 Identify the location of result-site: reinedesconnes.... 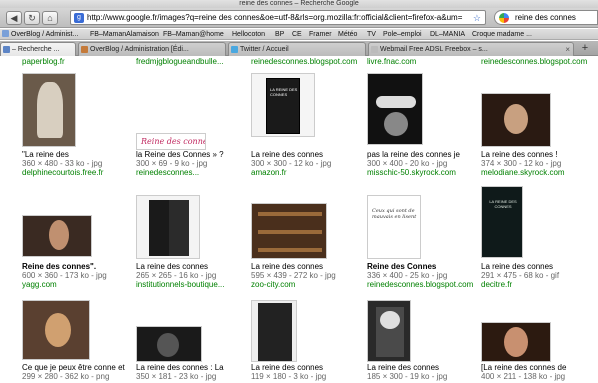
(167, 172).